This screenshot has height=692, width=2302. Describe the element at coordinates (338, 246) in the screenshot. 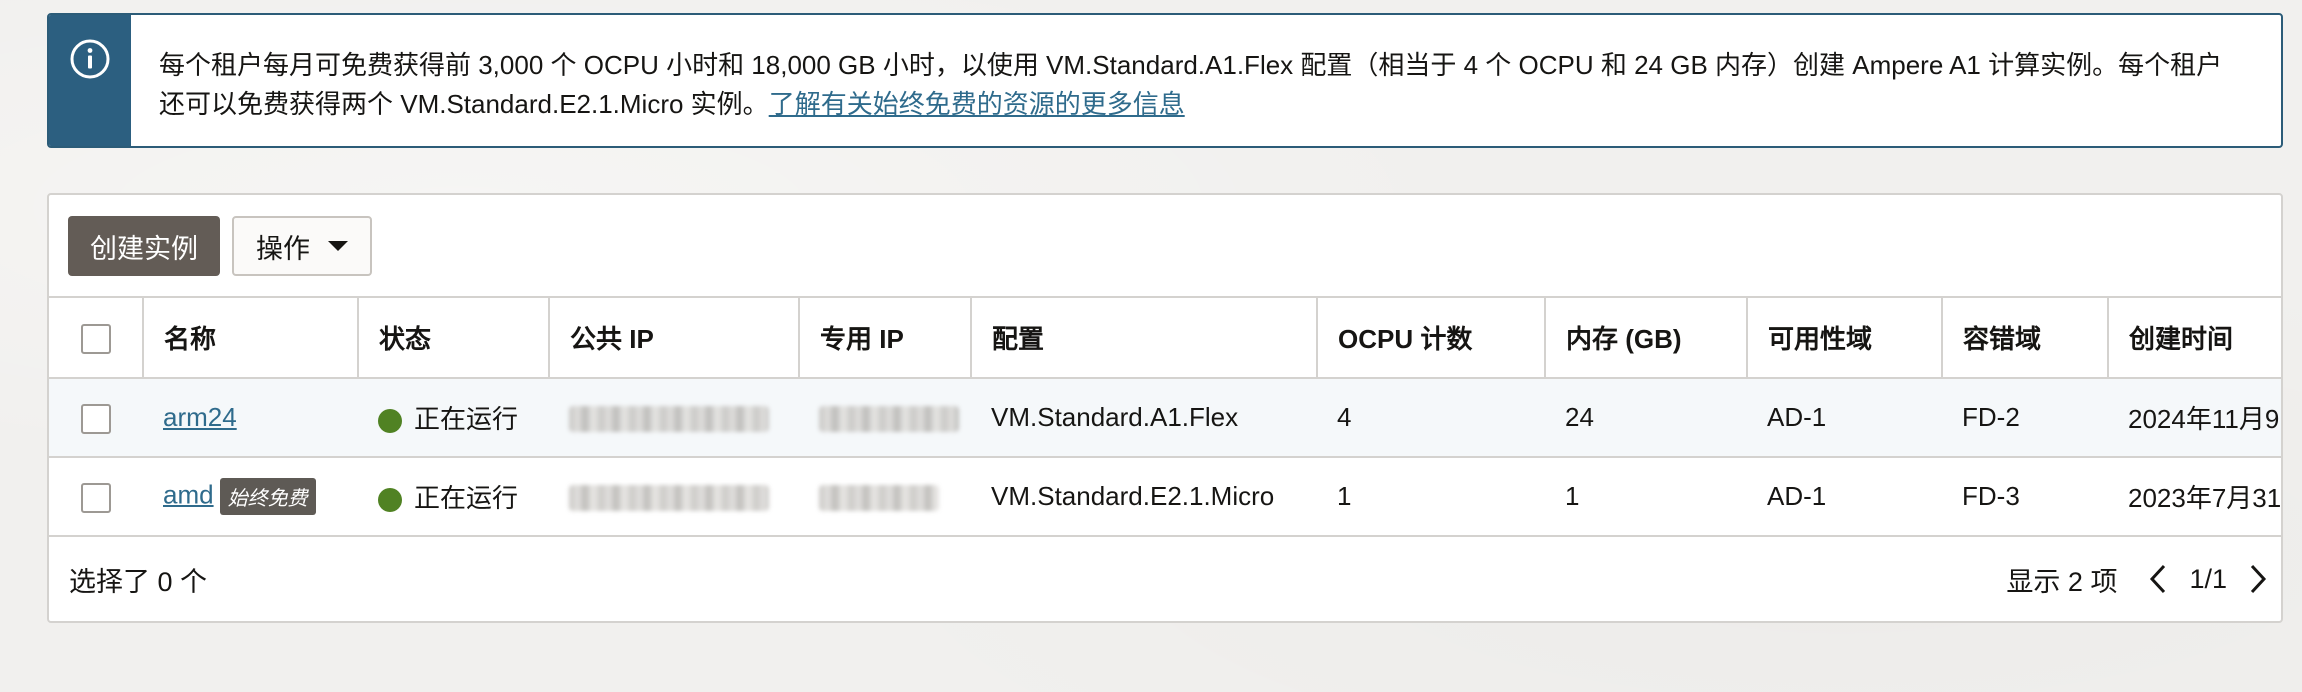

I see `chevron-down-icon` at that location.